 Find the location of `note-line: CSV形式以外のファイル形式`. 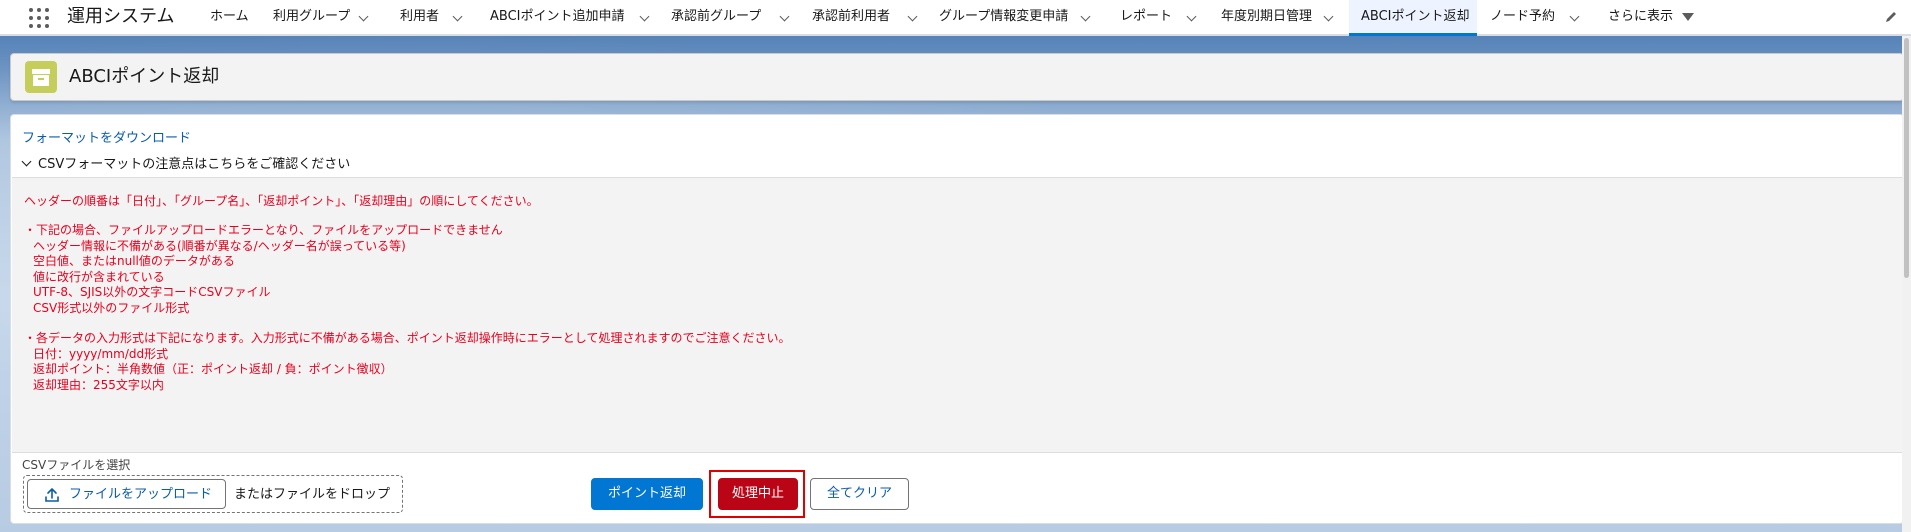

note-line: CSV形式以外のファイル形式 is located at coordinates (111, 308).